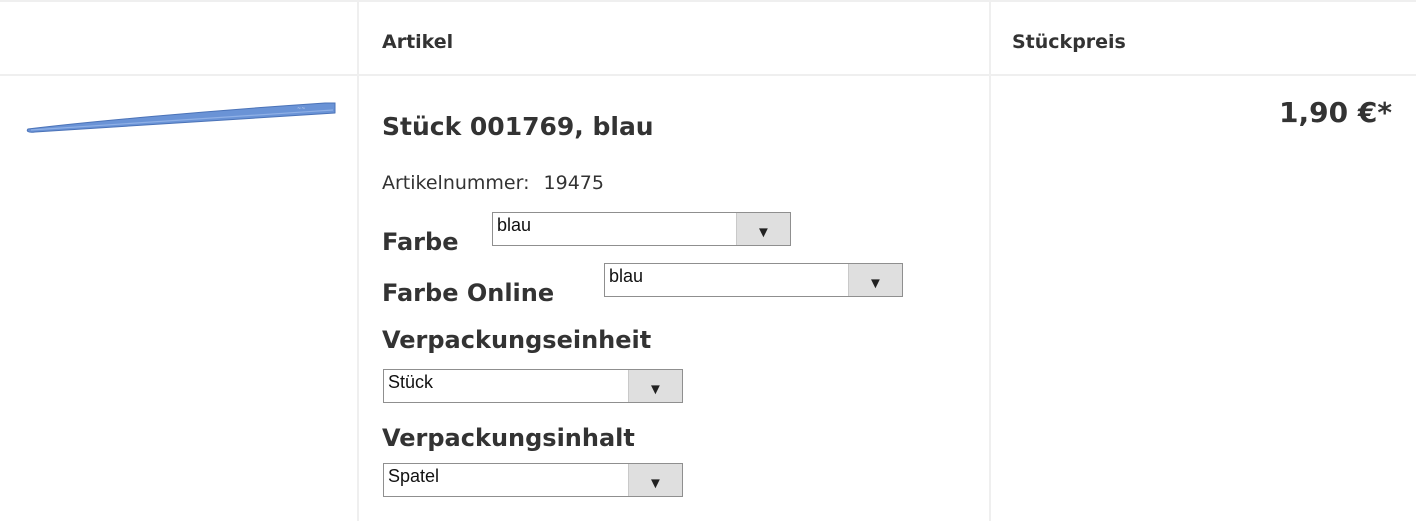  I want to click on farbe-online-dropdown-button: ▼, so click(875, 280).